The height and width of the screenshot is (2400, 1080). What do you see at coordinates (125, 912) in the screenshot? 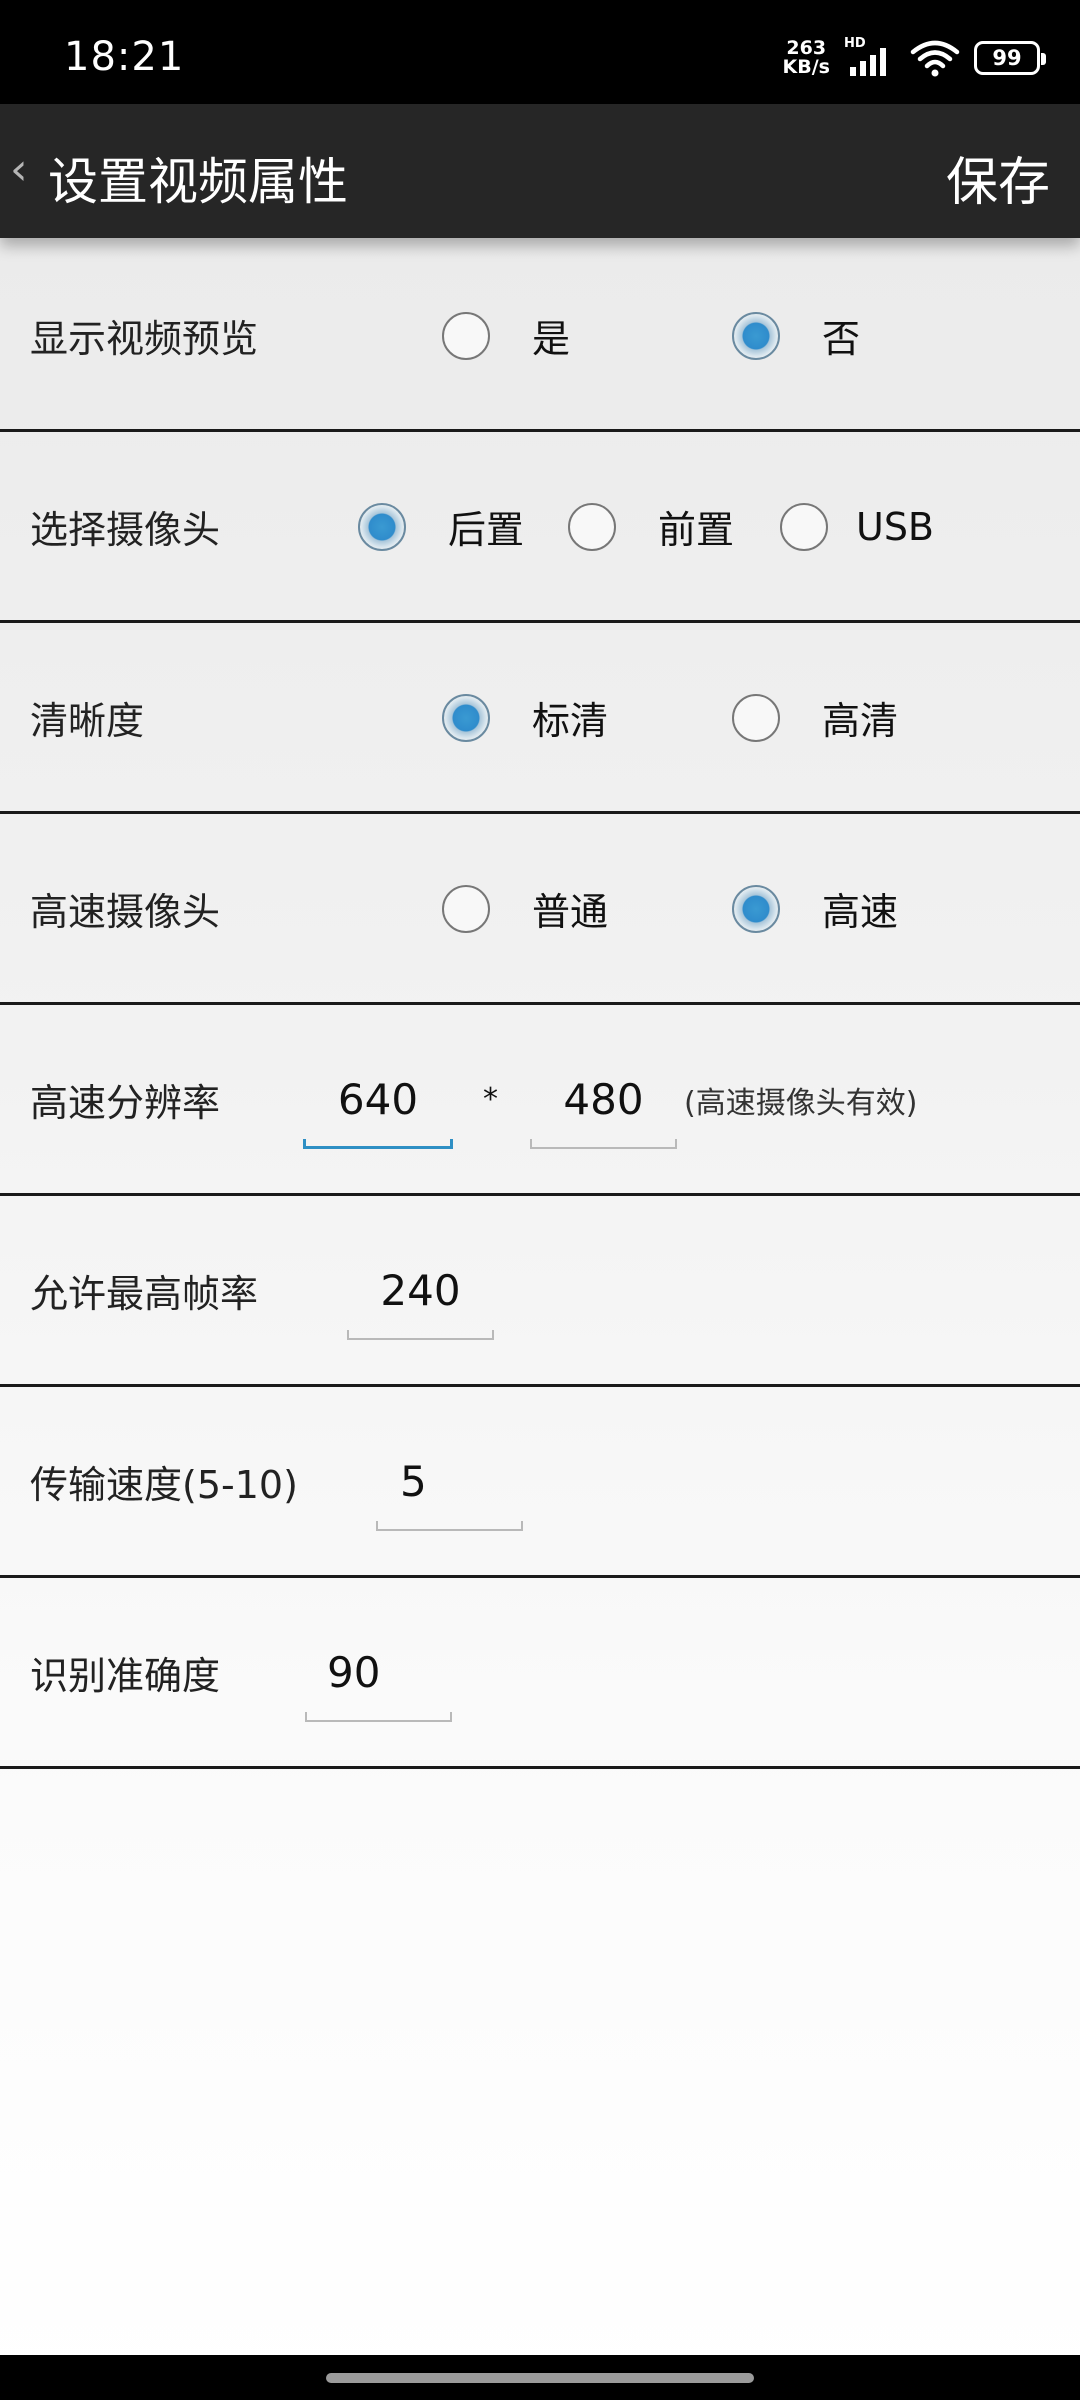
I see `speed-camera-label: 高速摄像头` at bounding box center [125, 912].